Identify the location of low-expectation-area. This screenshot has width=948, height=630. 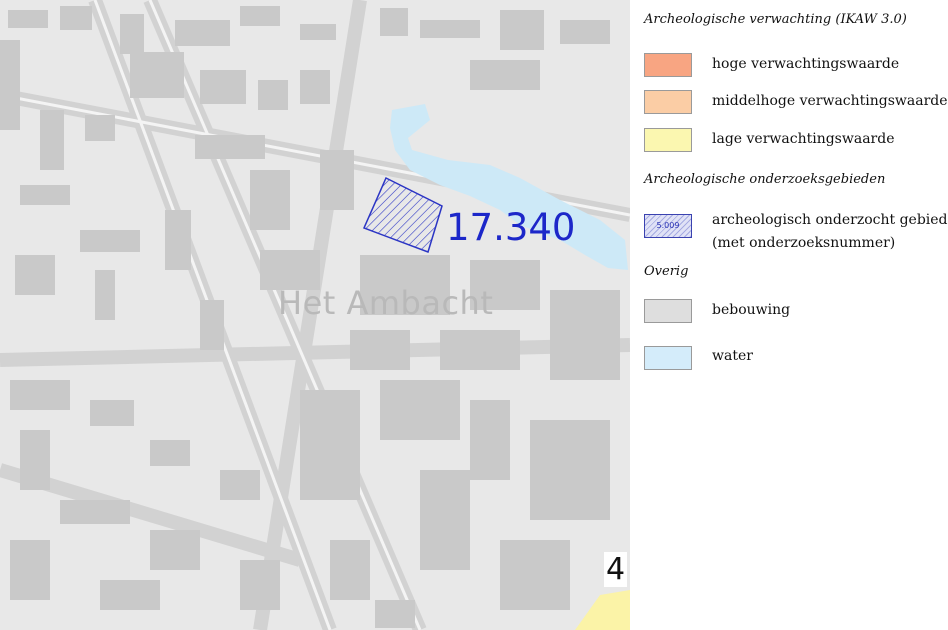
(602, 610).